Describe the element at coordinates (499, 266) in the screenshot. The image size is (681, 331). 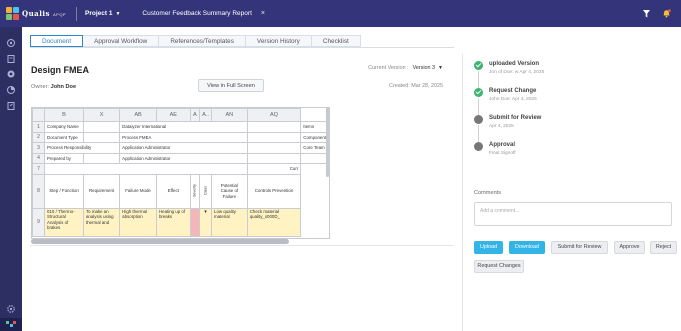
I see `request-changes-button: Request Changes` at that location.